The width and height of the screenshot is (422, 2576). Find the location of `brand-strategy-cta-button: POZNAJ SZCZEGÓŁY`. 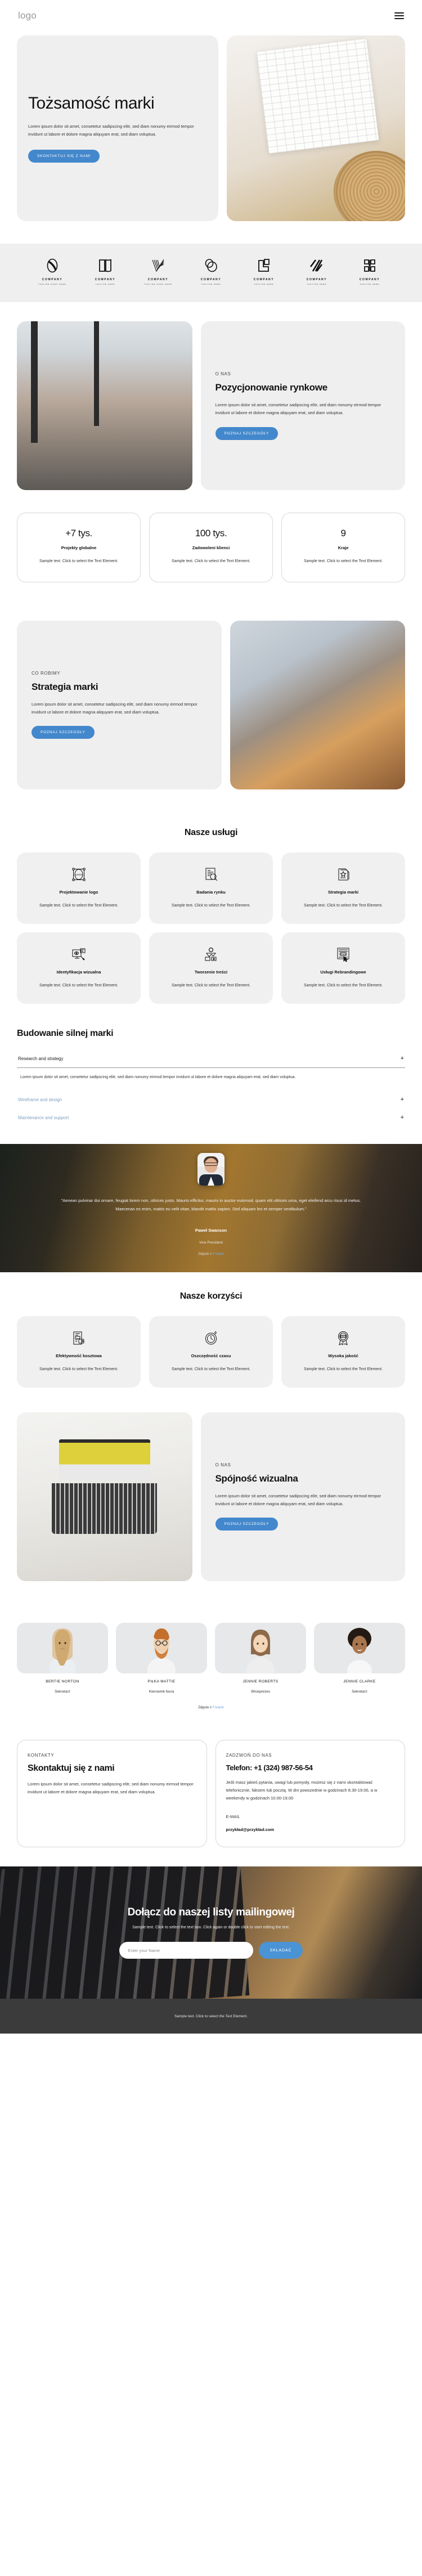

brand-strategy-cta-button: POZNAJ SZCZEGÓŁY is located at coordinates (63, 732).